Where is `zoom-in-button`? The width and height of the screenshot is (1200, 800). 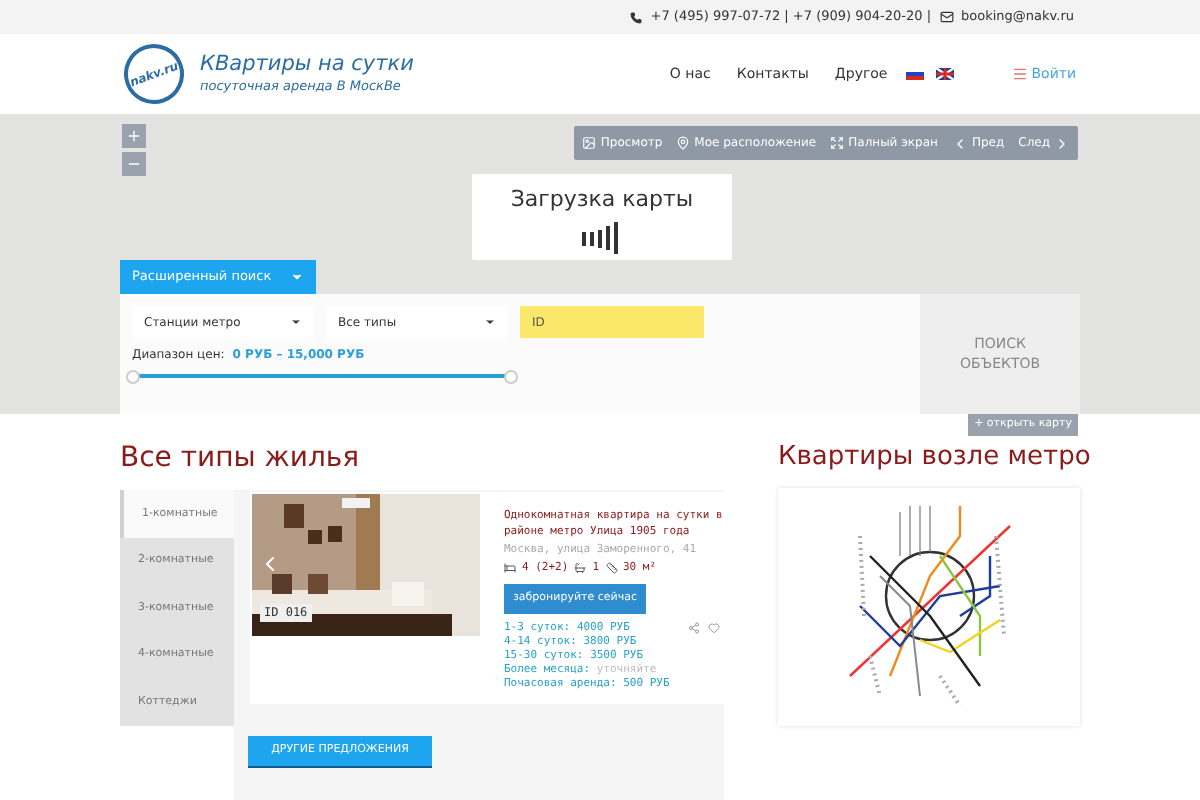
zoom-in-button is located at coordinates (134, 136).